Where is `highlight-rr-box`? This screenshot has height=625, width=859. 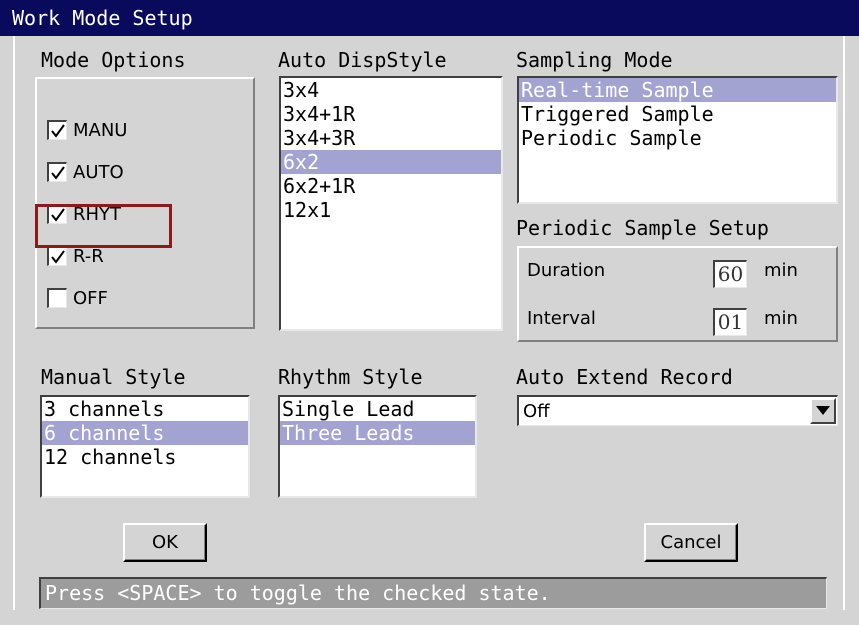
highlight-rr-box is located at coordinates (103, 226).